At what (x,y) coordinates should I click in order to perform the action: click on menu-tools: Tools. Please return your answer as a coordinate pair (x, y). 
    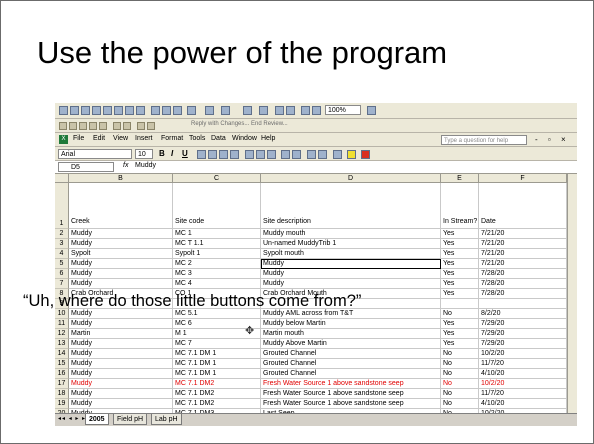
    Looking at the image, I should click on (197, 138).